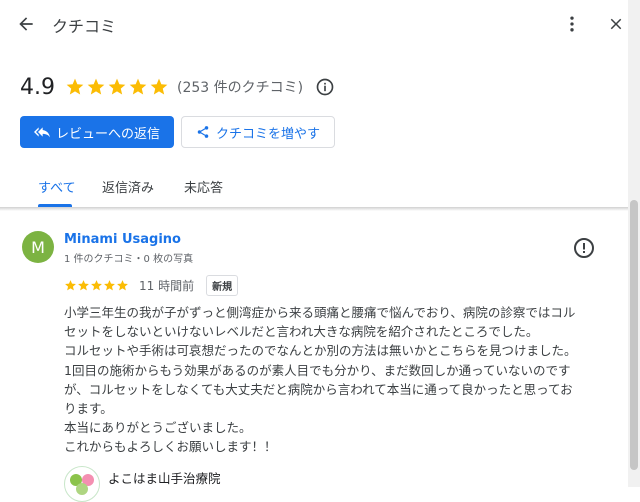  Describe the element at coordinates (301, 332) in the screenshot. I see `review-line: セットをしないといけないレベルだと言われ大きな病院を紹介されたところでした。` at that location.